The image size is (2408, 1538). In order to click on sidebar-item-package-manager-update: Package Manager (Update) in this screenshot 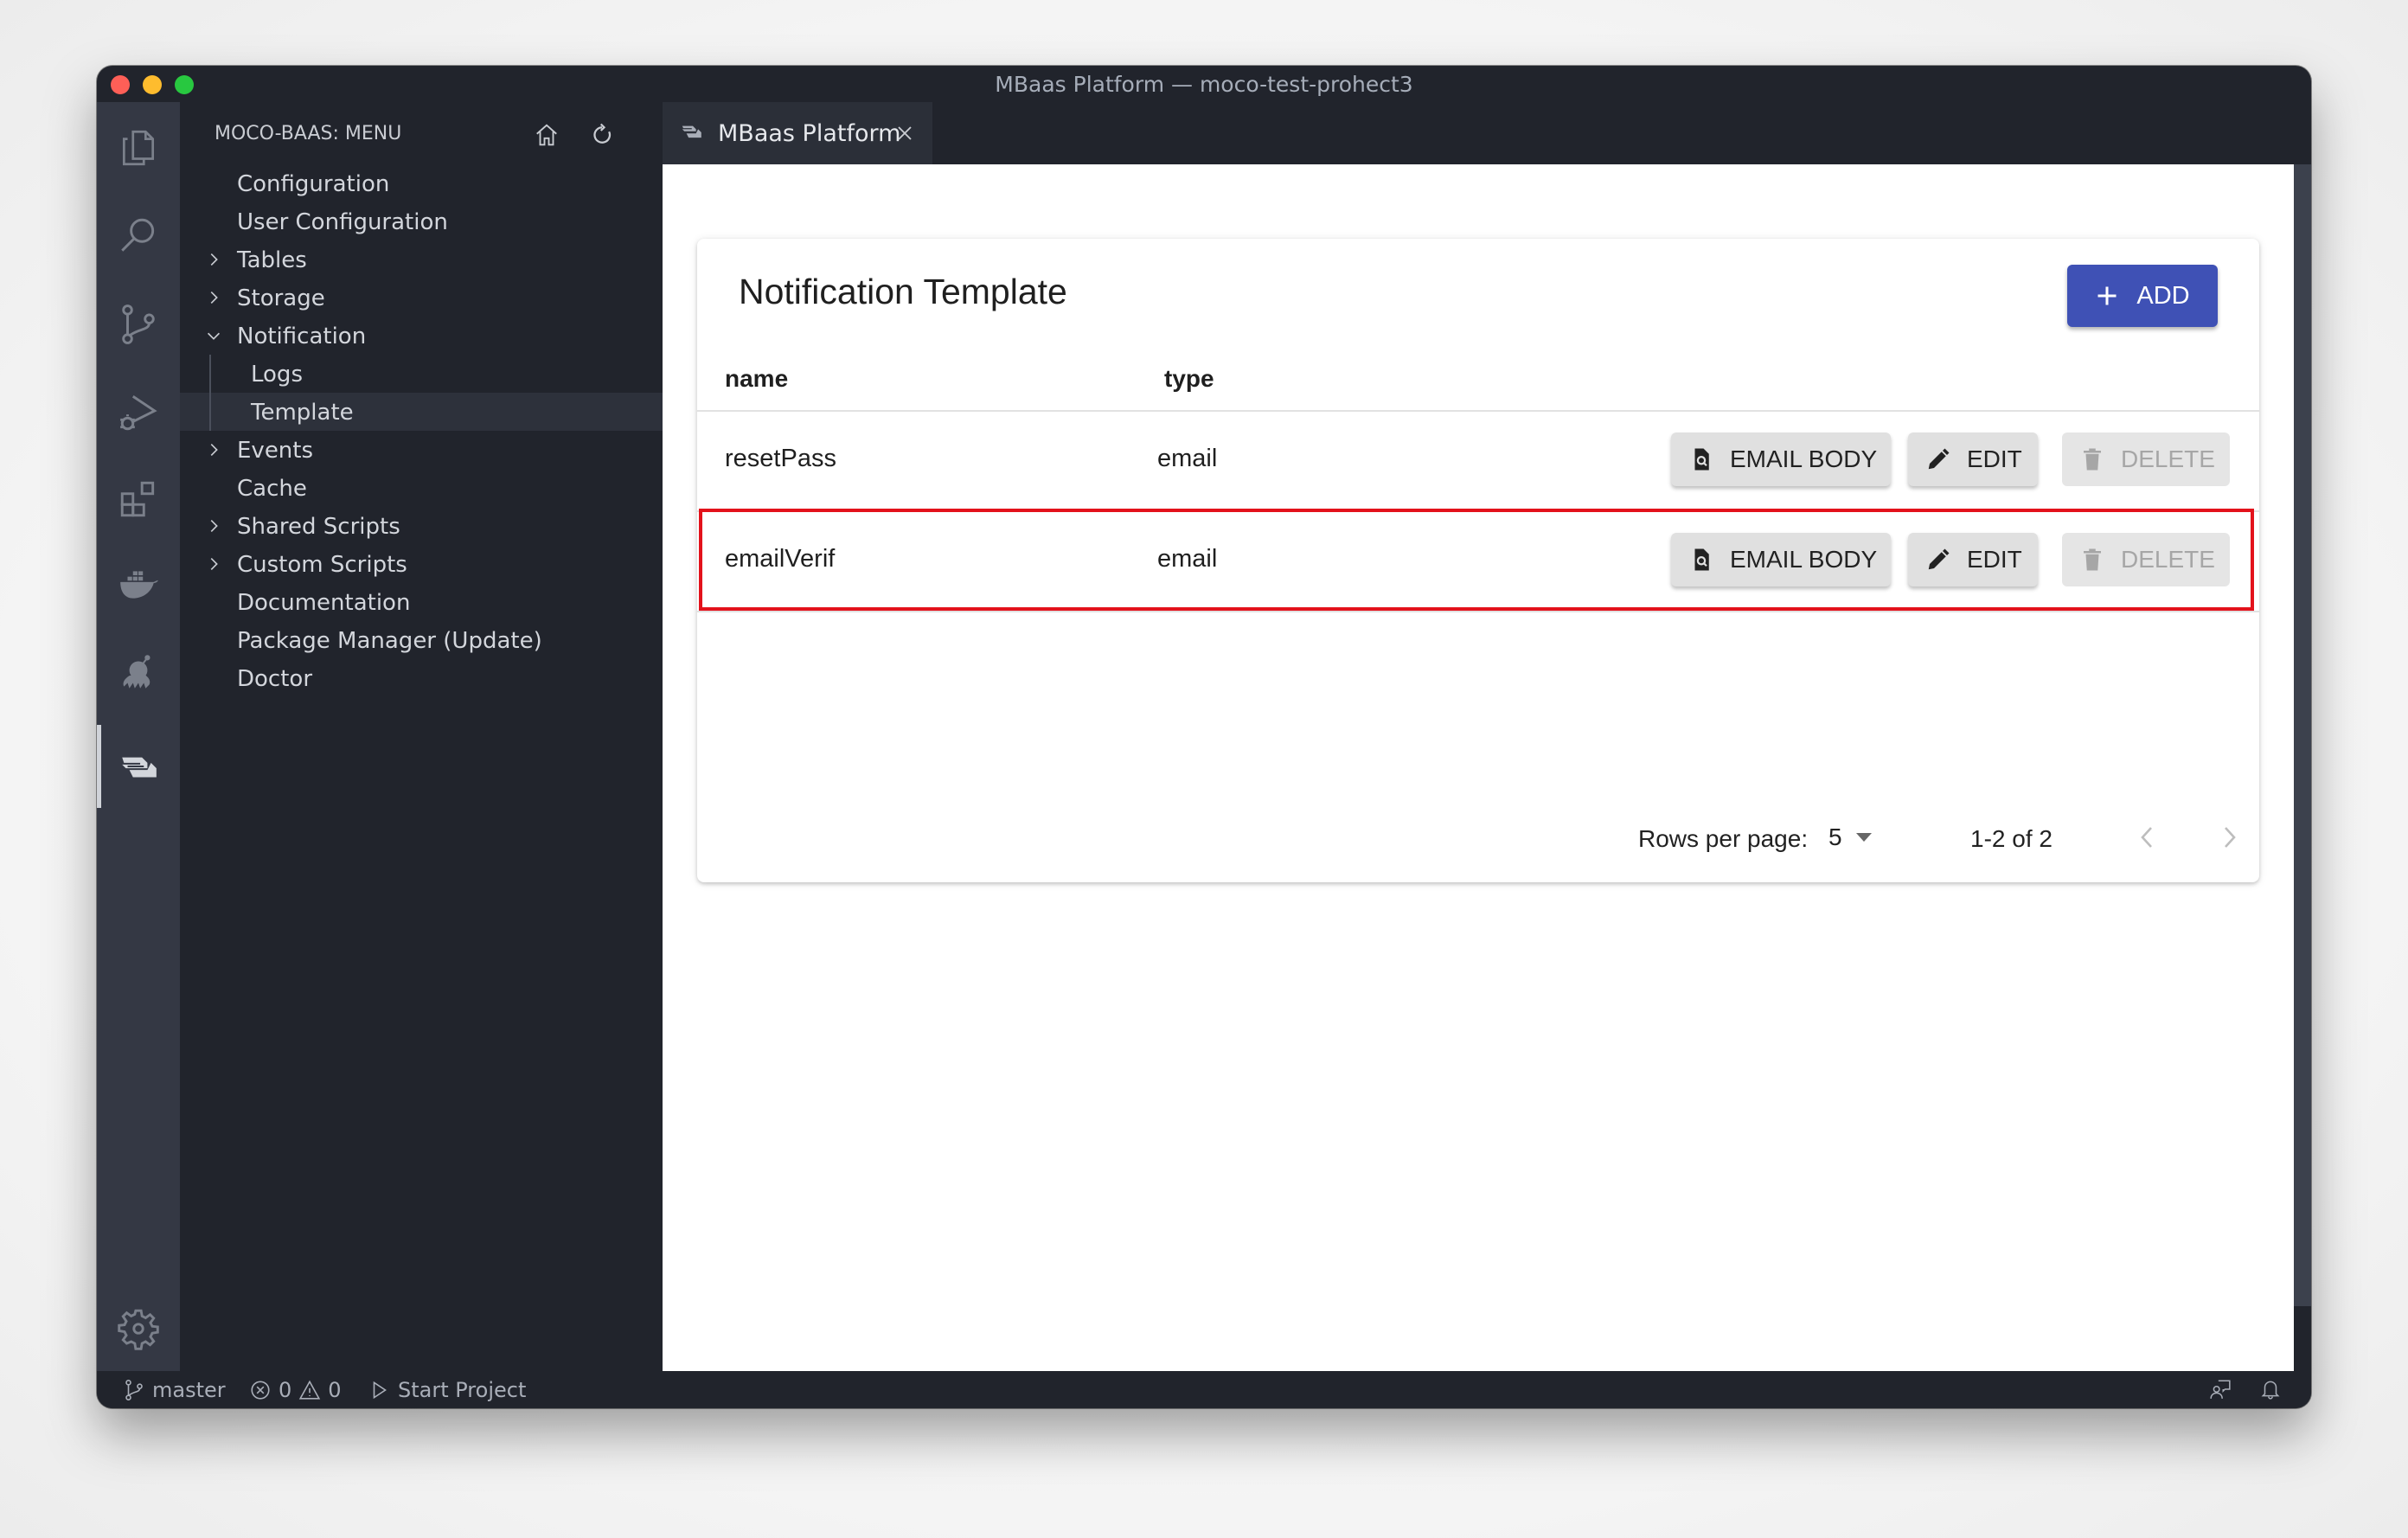, I will do `click(421, 640)`.